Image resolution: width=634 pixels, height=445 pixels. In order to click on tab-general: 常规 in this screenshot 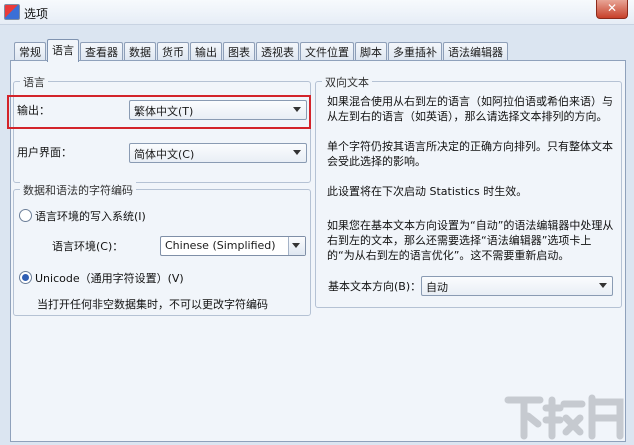, I will do `click(30, 52)`.